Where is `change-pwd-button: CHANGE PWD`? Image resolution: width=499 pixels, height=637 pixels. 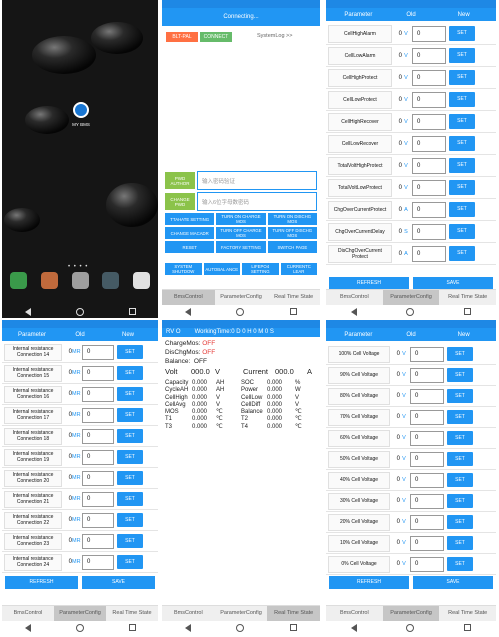 change-pwd-button: CHANGE PWD is located at coordinates (180, 201).